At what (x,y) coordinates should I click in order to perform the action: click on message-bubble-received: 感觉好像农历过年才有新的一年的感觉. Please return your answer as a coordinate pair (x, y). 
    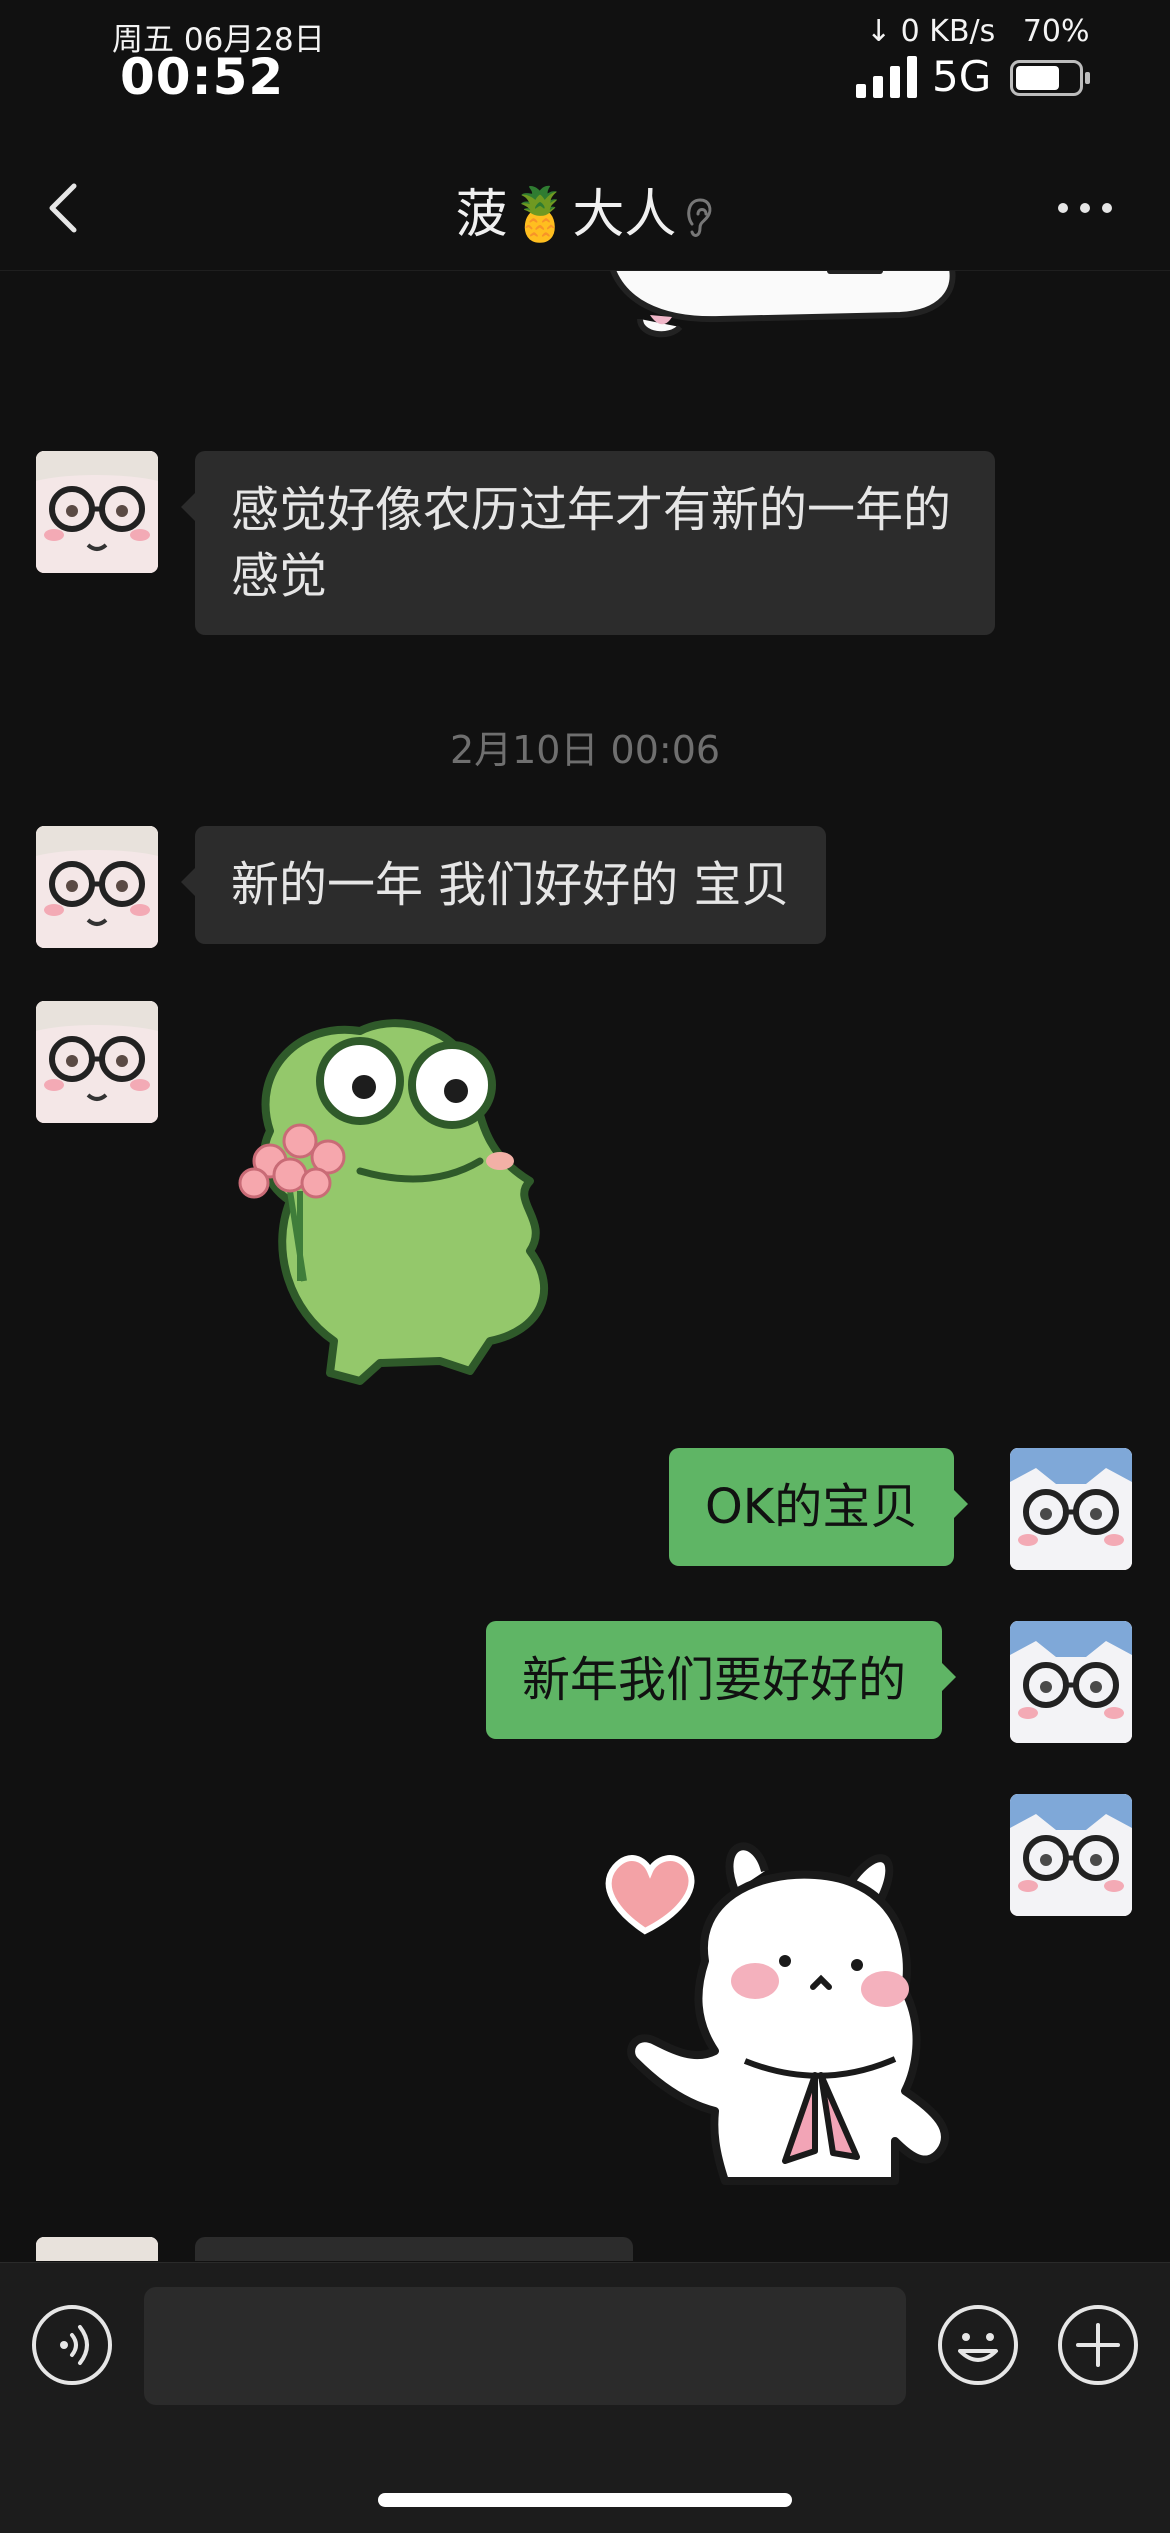
    Looking at the image, I should click on (588, 543).